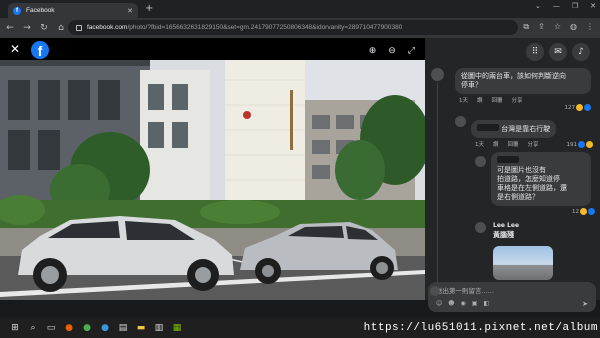  What do you see at coordinates (513, 76) in the screenshot?
I see `comment-text: 從圖中的兩台車，該如何判斷逆向` at bounding box center [513, 76].